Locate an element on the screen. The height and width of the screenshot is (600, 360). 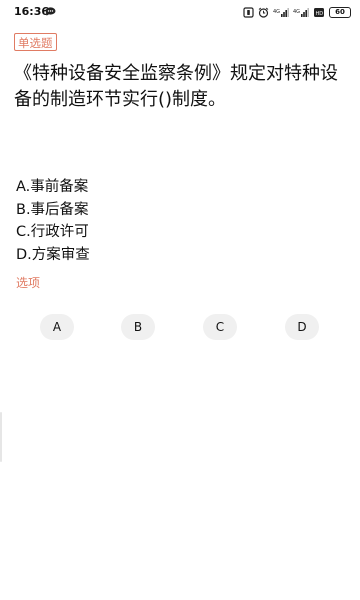
option-d: D.方案审查 is located at coordinates (53, 254).